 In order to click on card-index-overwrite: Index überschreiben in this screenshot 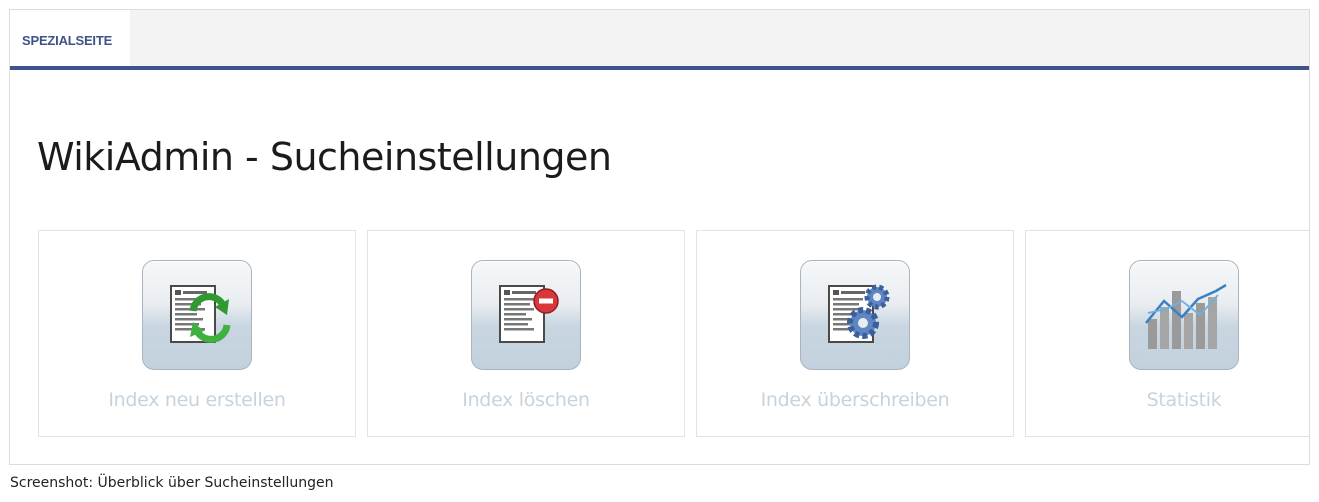, I will do `click(855, 333)`.